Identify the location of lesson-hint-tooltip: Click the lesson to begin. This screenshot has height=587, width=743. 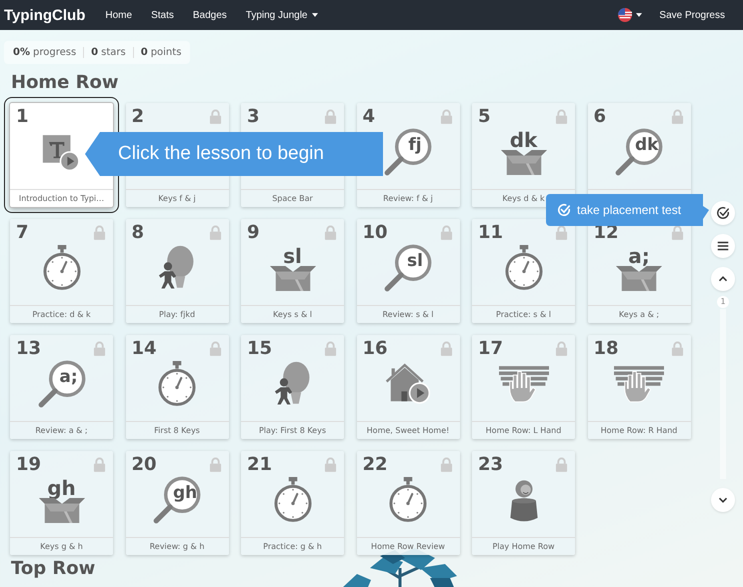
(234, 154).